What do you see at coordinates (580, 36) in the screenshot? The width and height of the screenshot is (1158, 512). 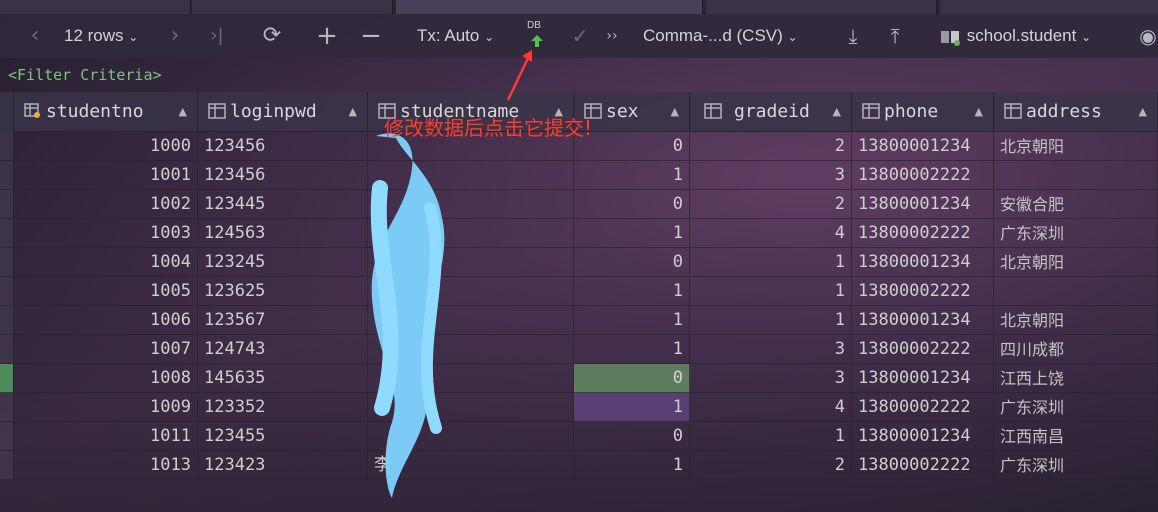 I see `checkmark-icon: ✓` at bounding box center [580, 36].